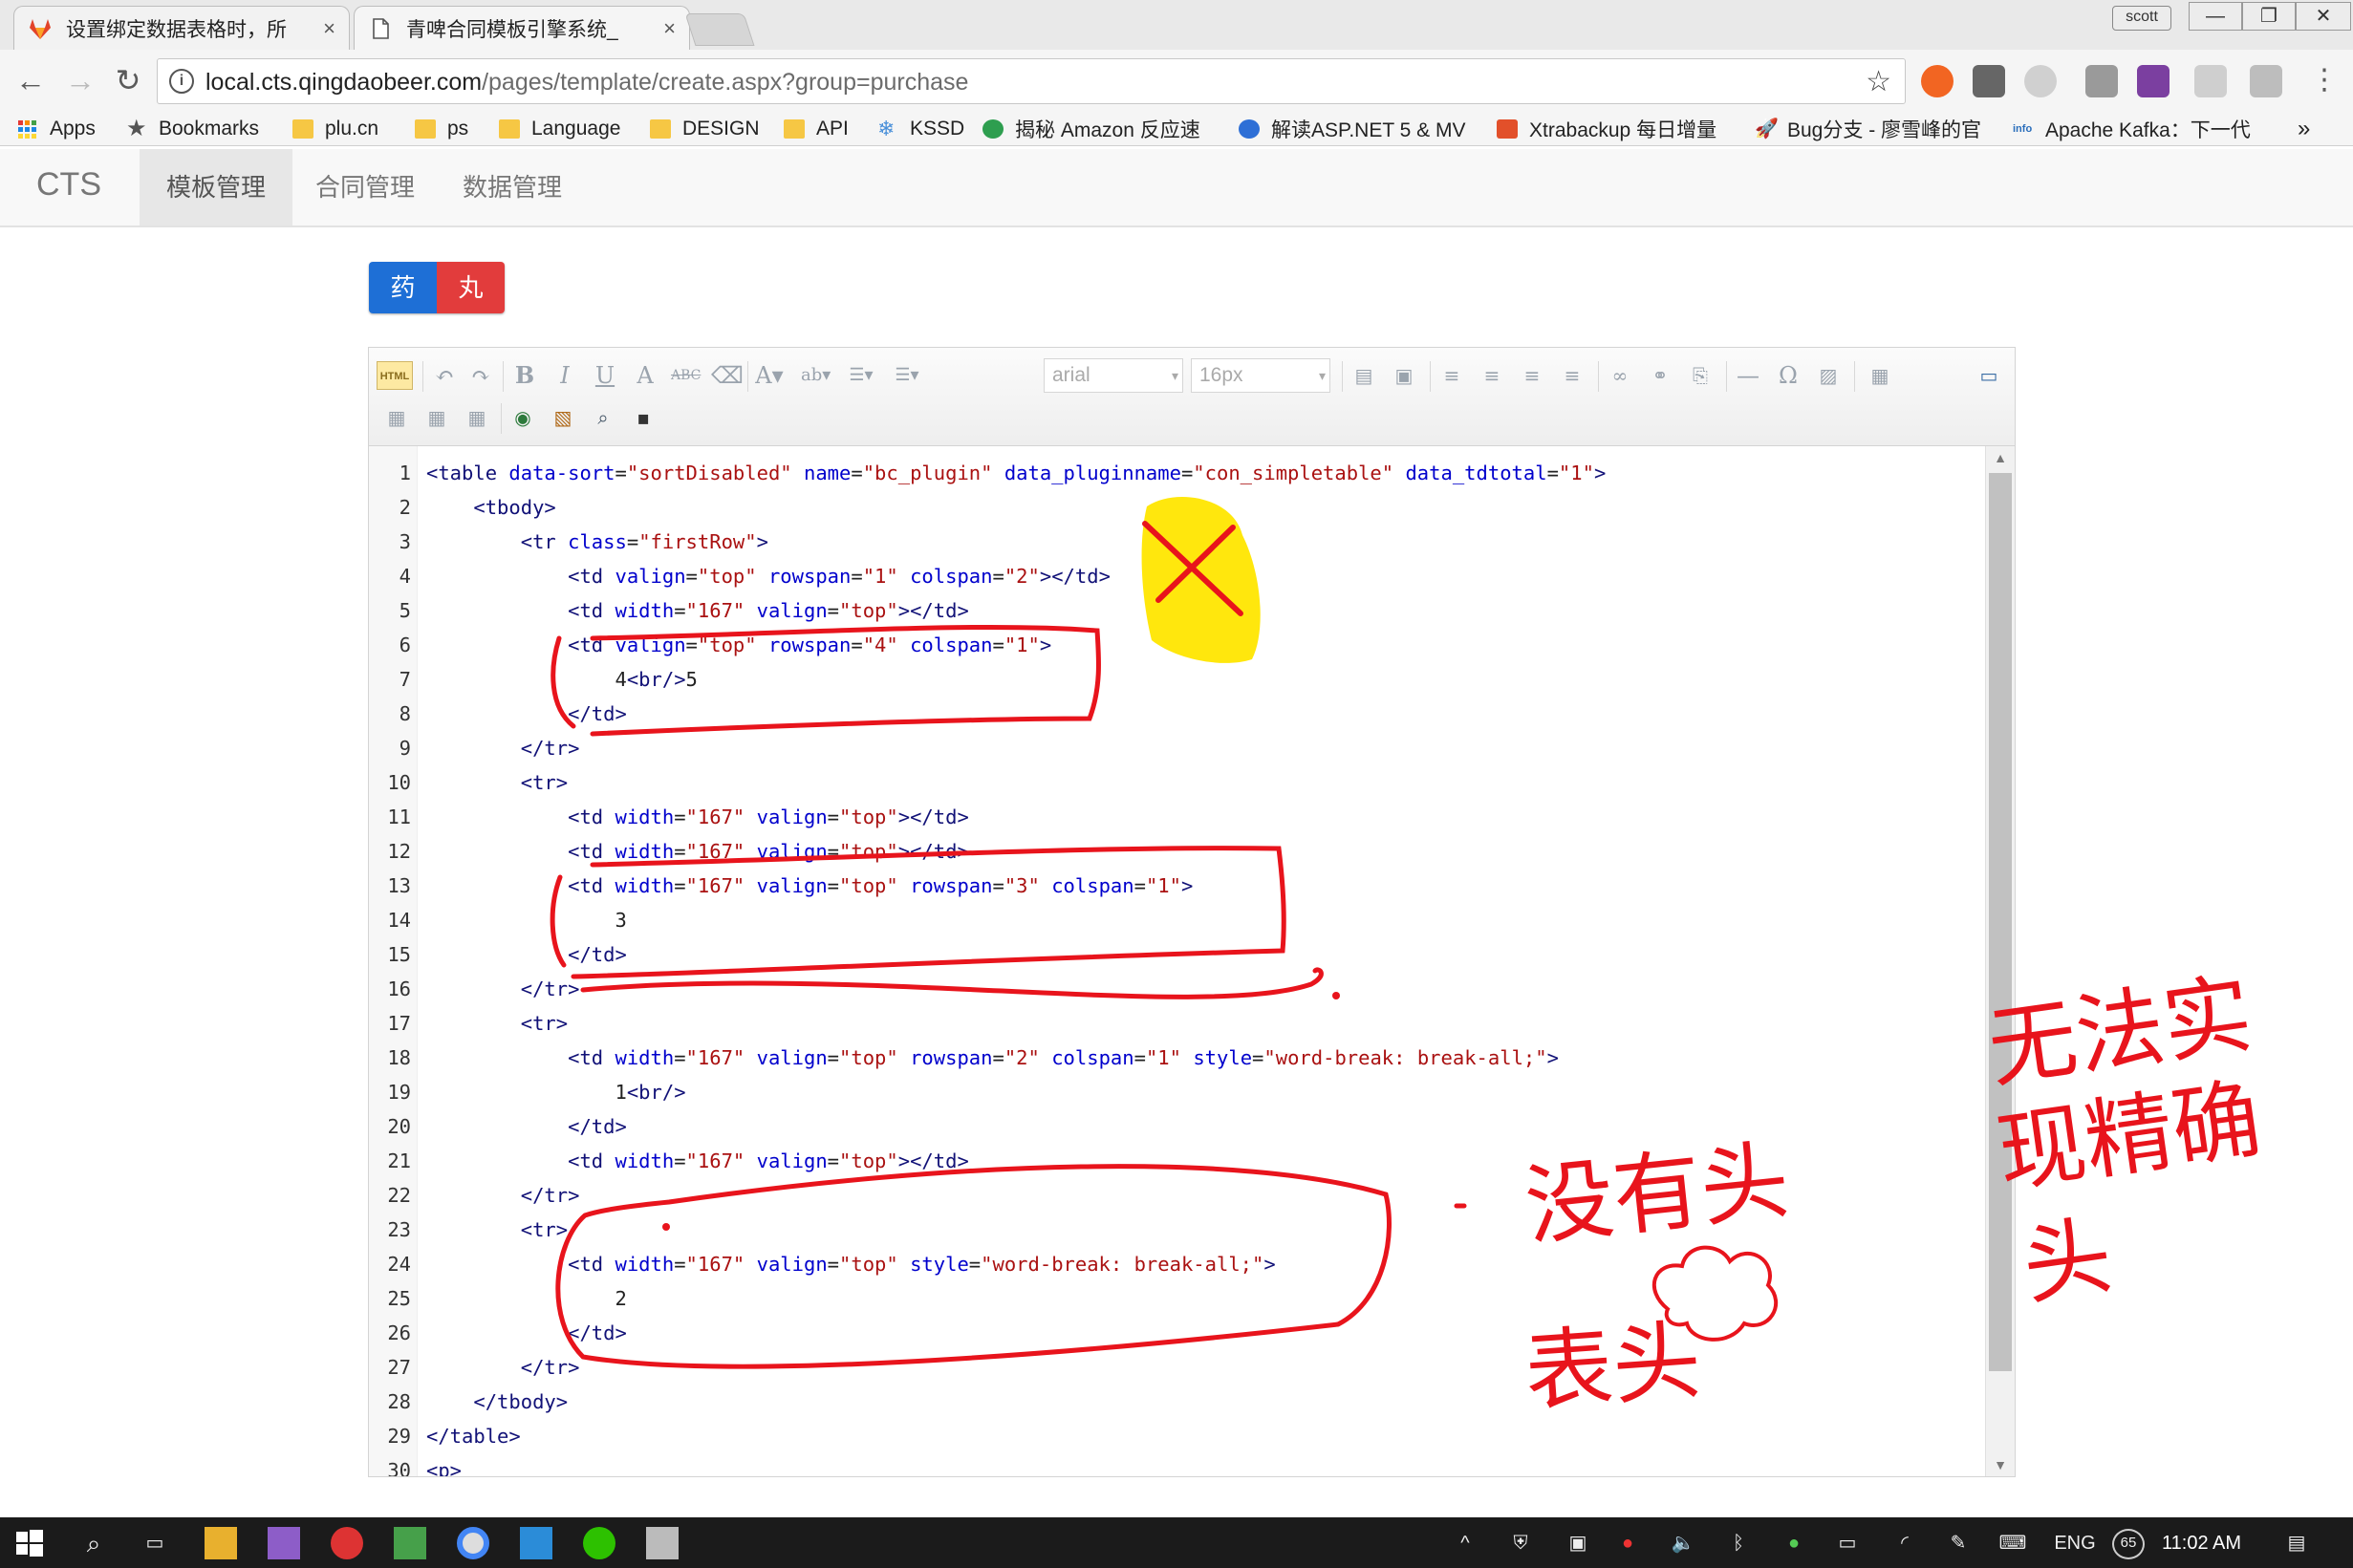  What do you see at coordinates (1176, 989) in the screenshot?
I see `code-line: 16 </tr>` at bounding box center [1176, 989].